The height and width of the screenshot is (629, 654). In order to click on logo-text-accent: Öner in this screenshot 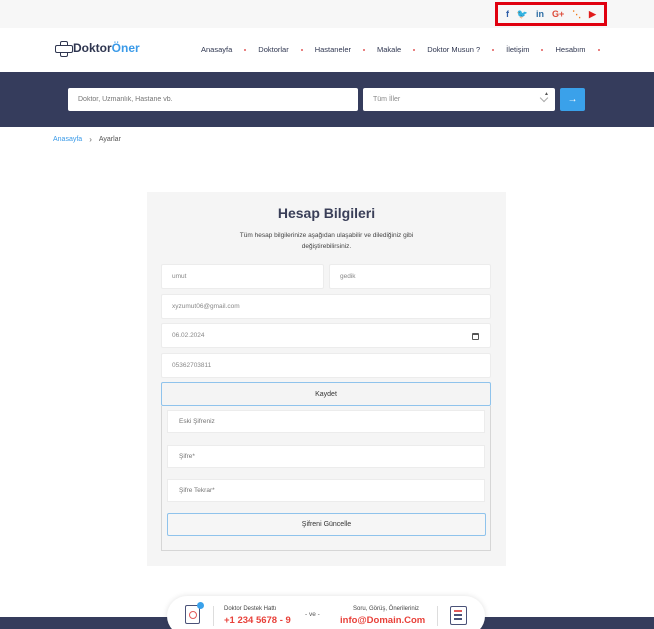, I will do `click(125, 48)`.